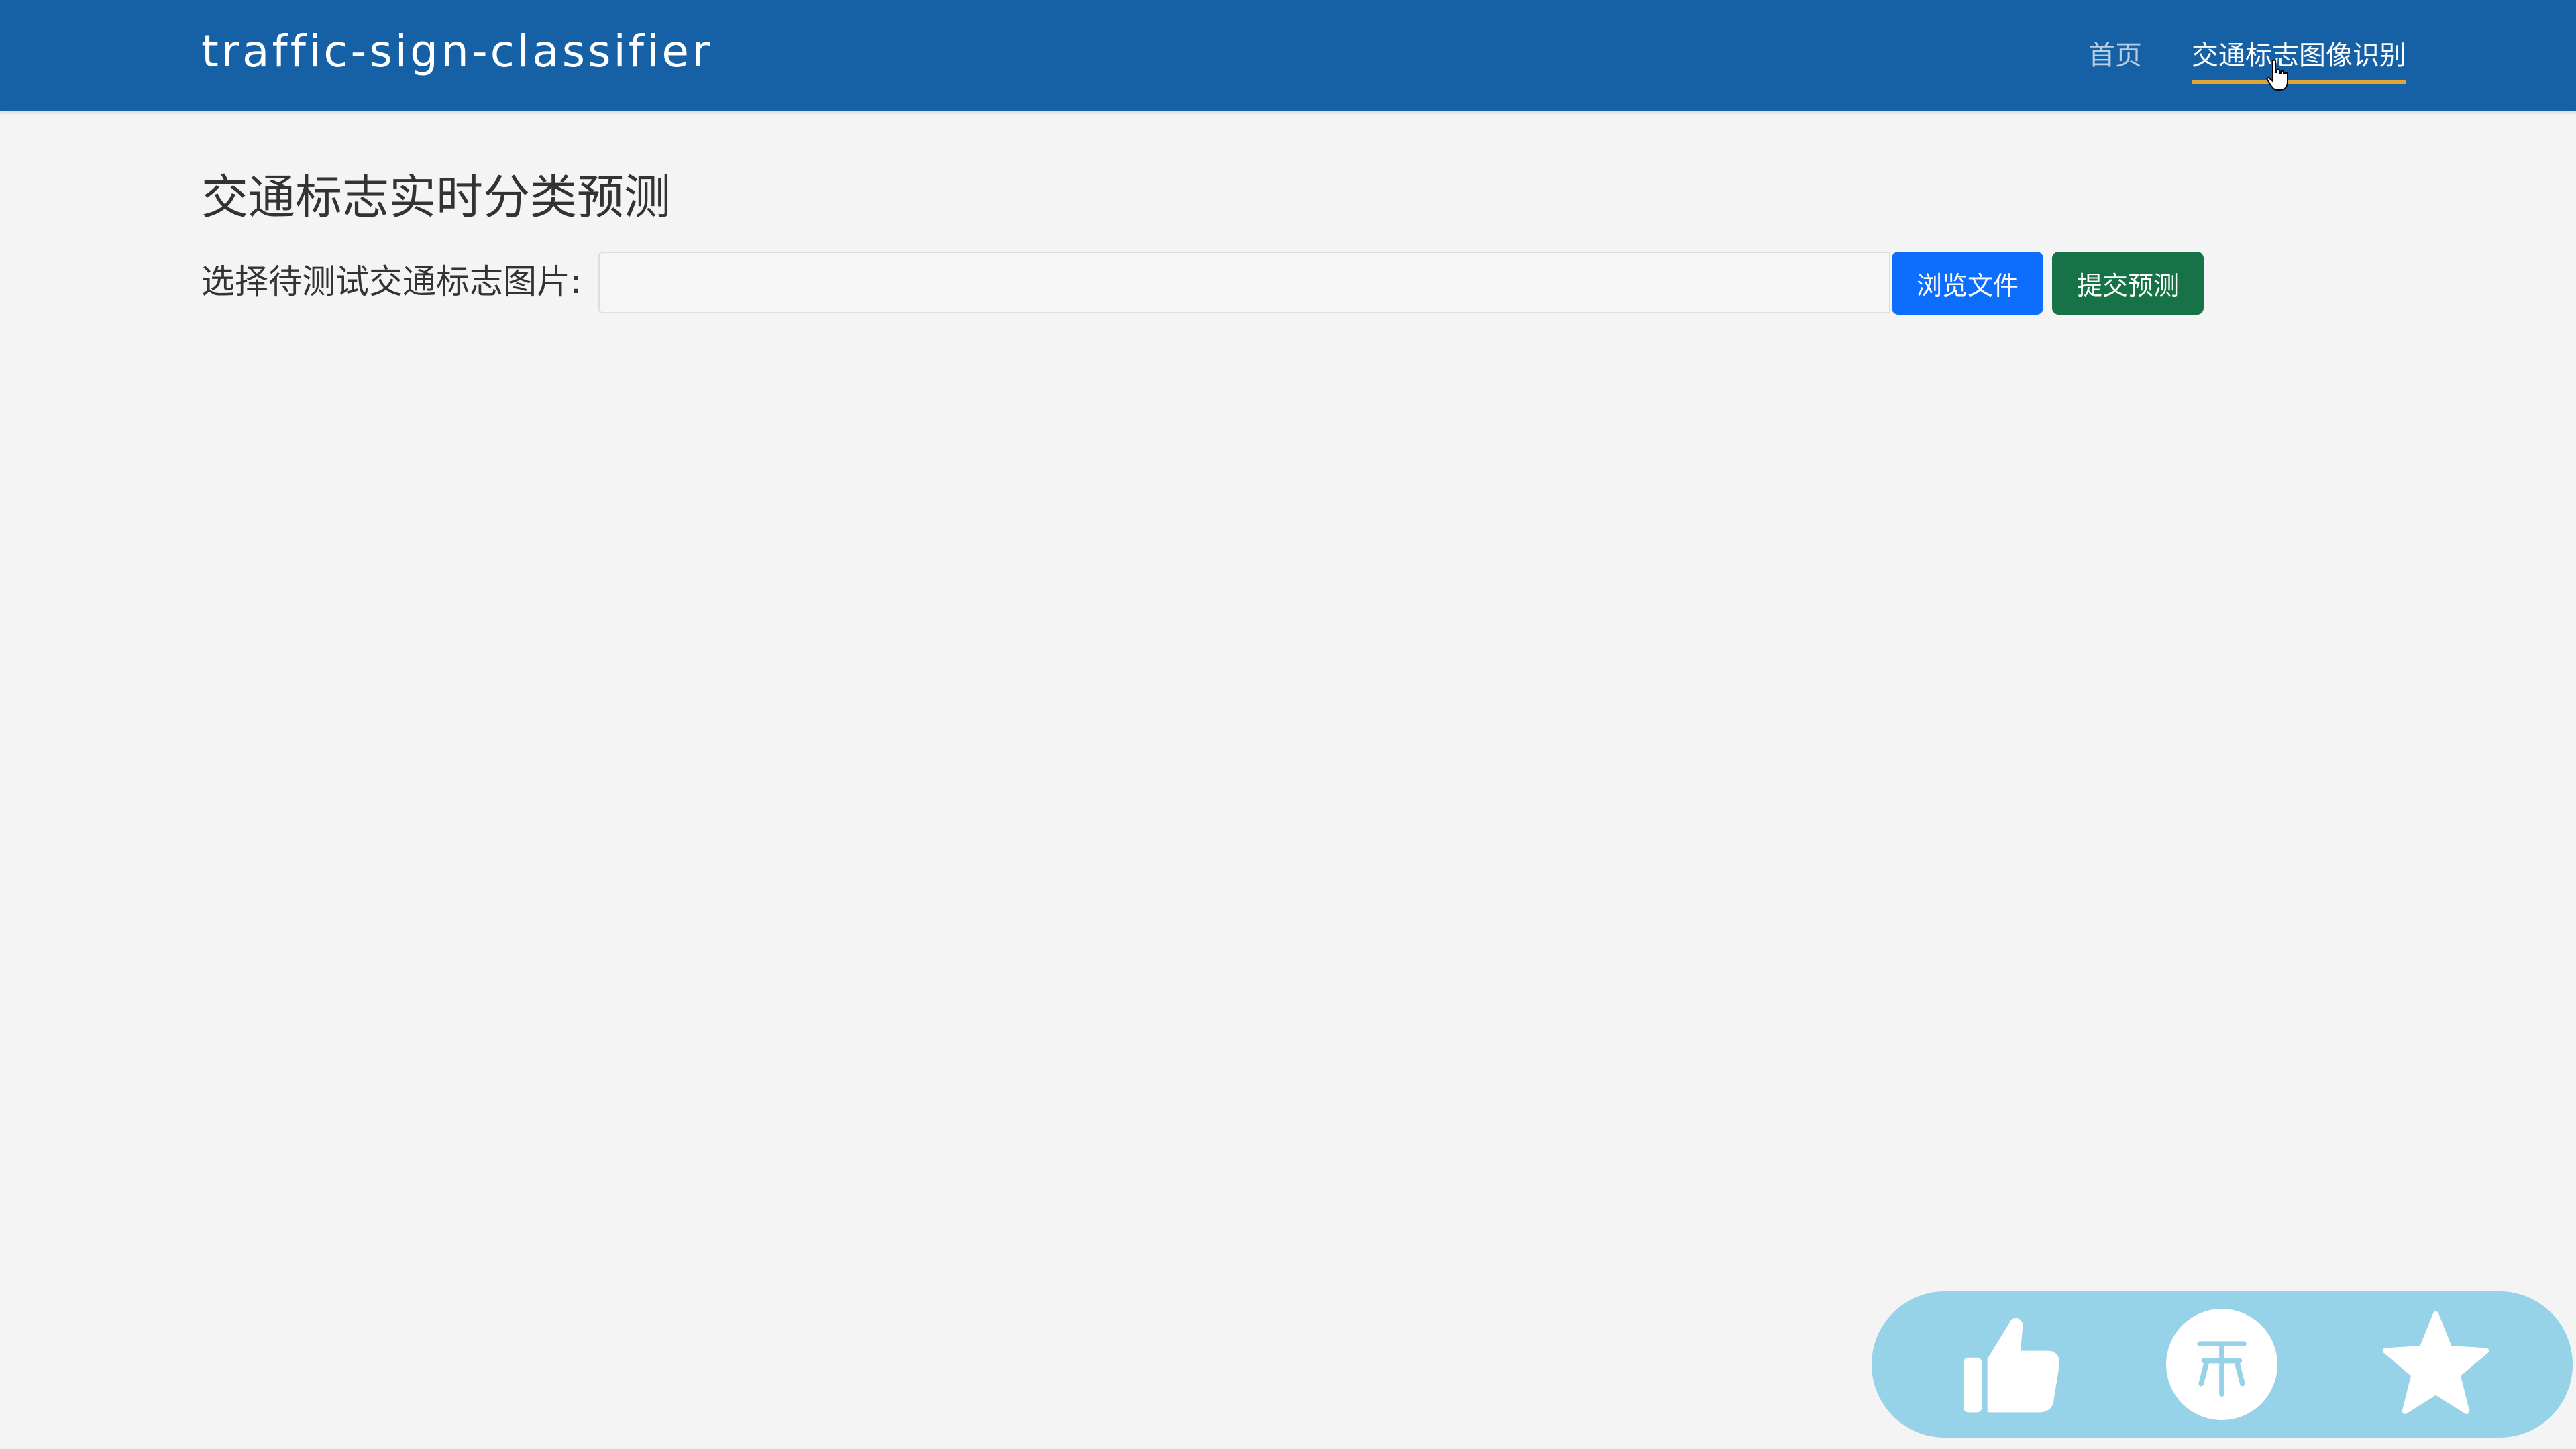 This screenshot has height=1449, width=2576. I want to click on coin-button, so click(2222, 1364).